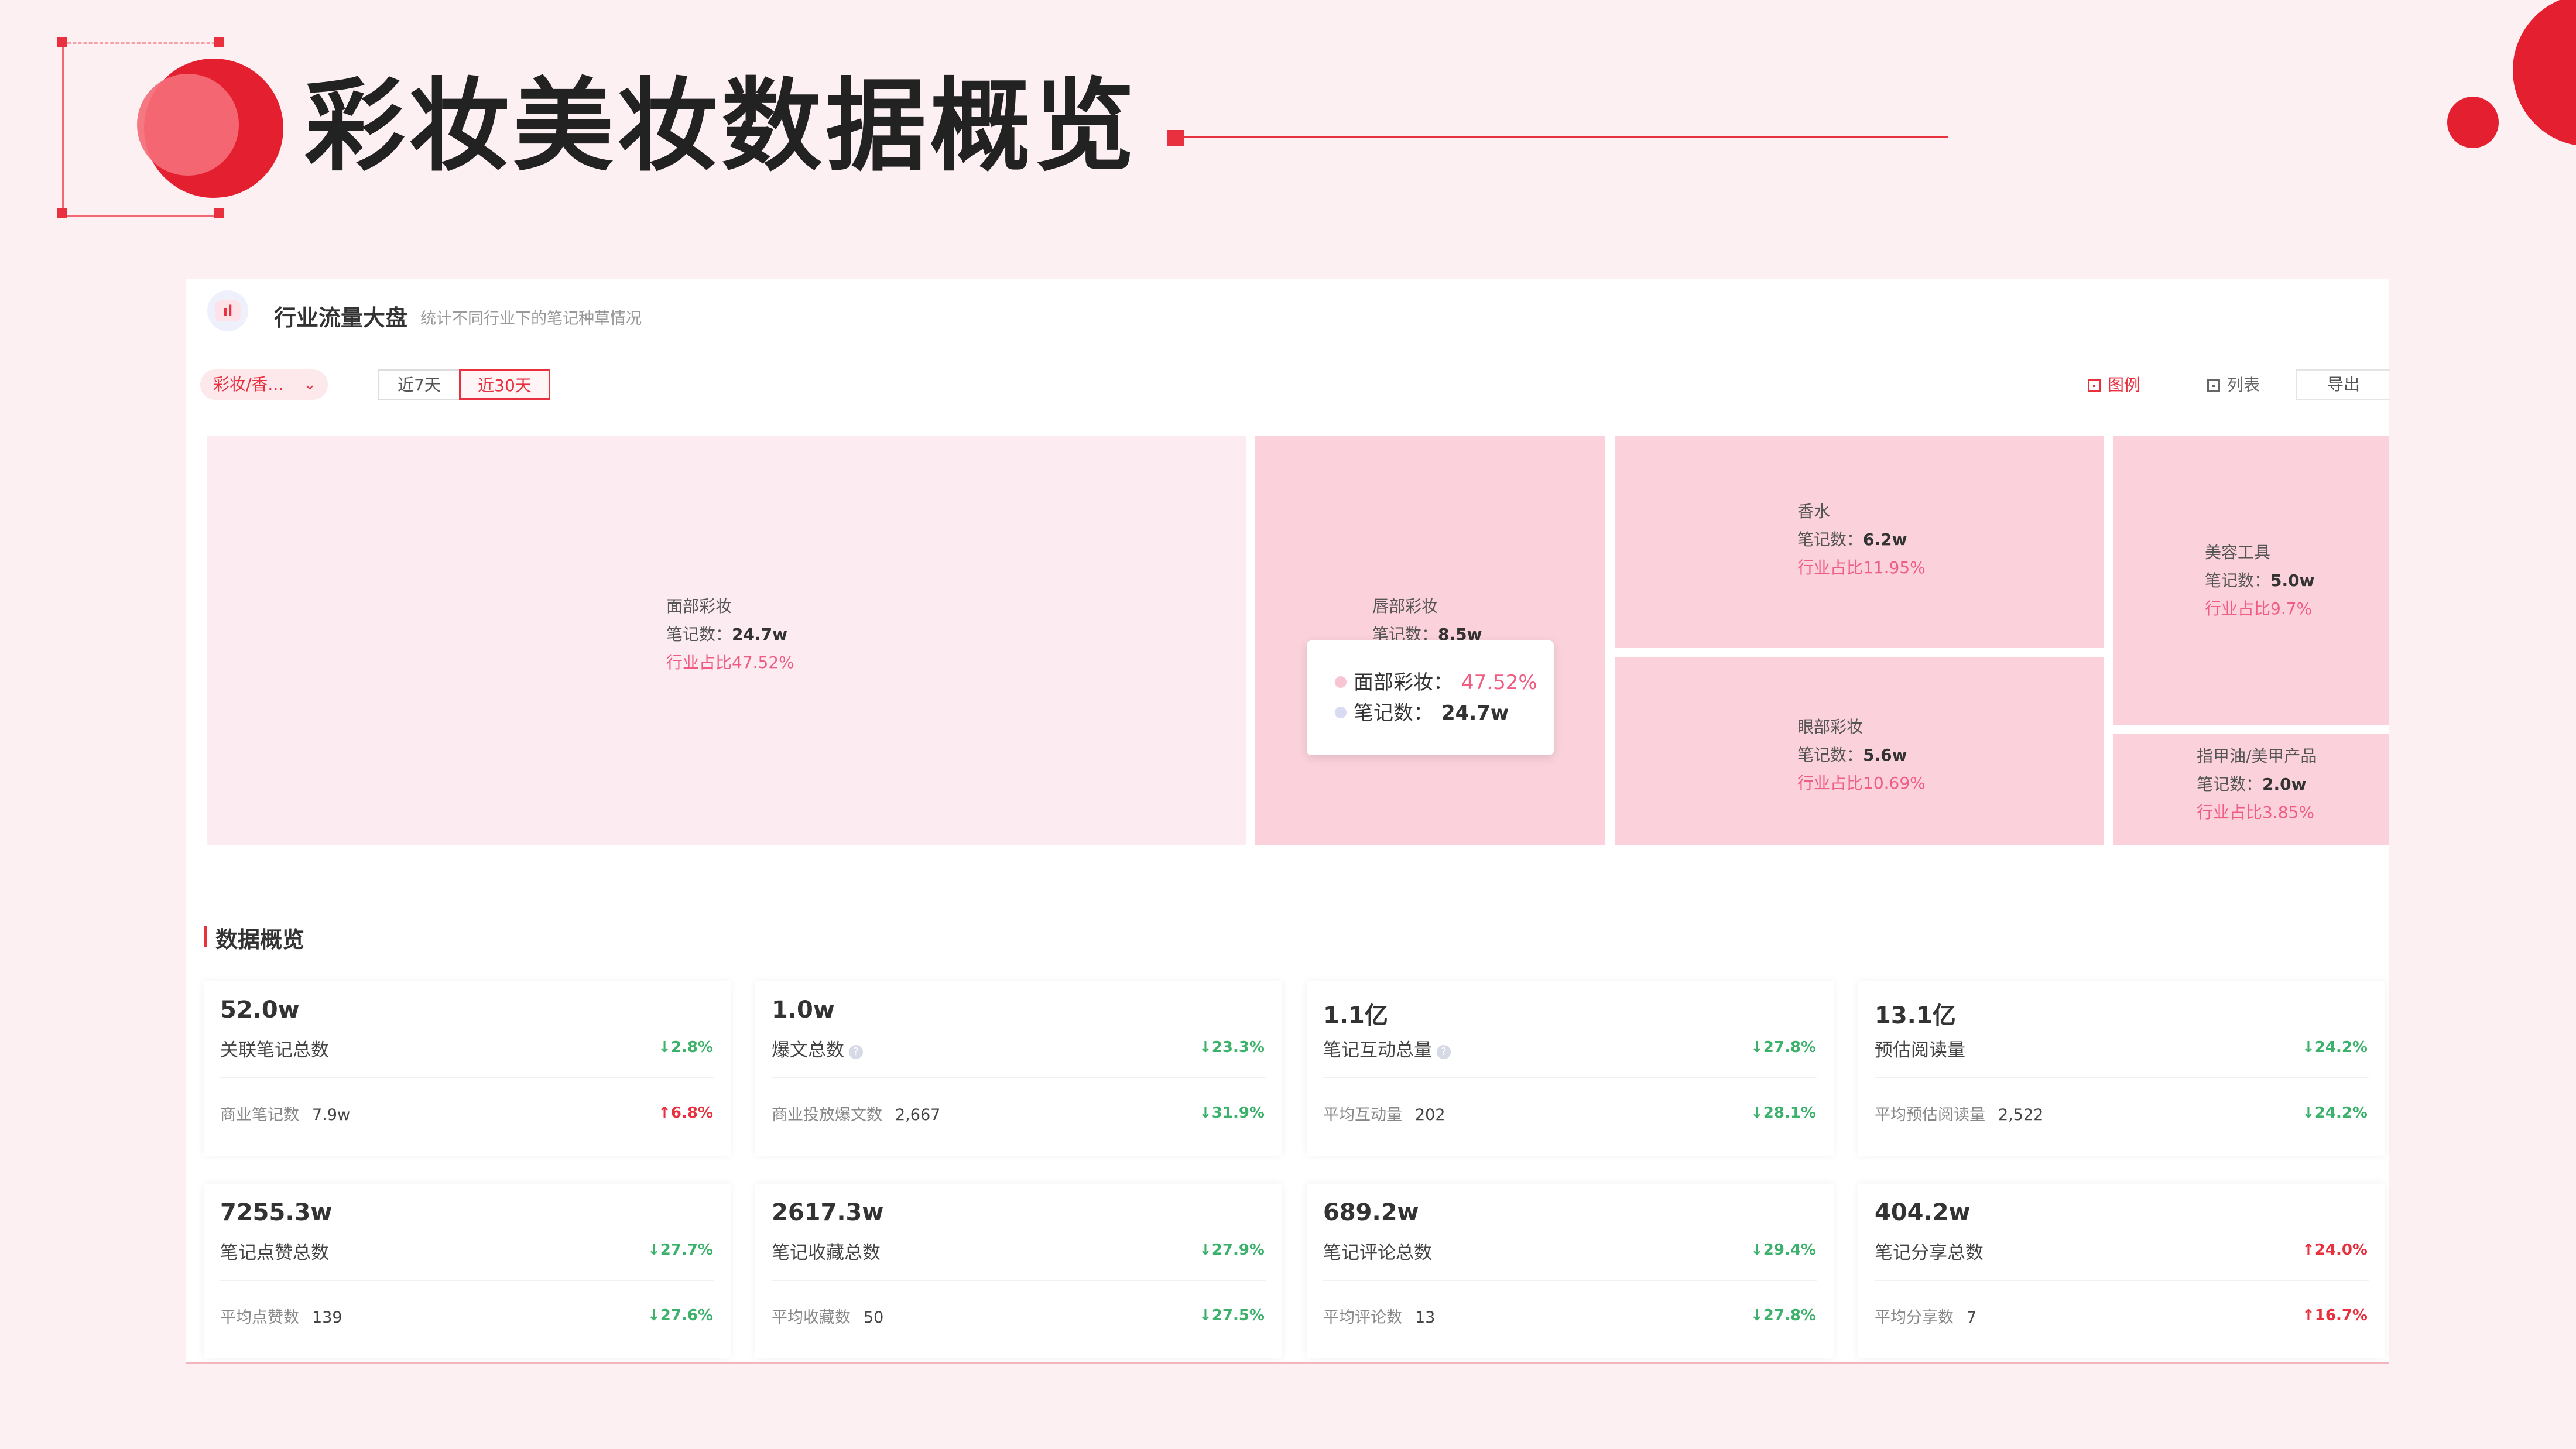  Describe the element at coordinates (1232, 1315) in the screenshot. I see `metric-sub-trend: ↓27.5%` at that location.